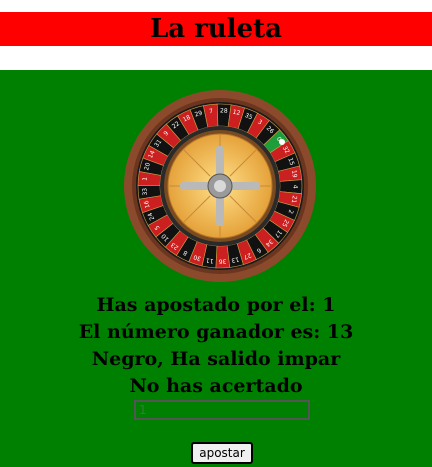 This screenshot has height=467, width=432. I want to click on bet-number-input, so click(222, 410).